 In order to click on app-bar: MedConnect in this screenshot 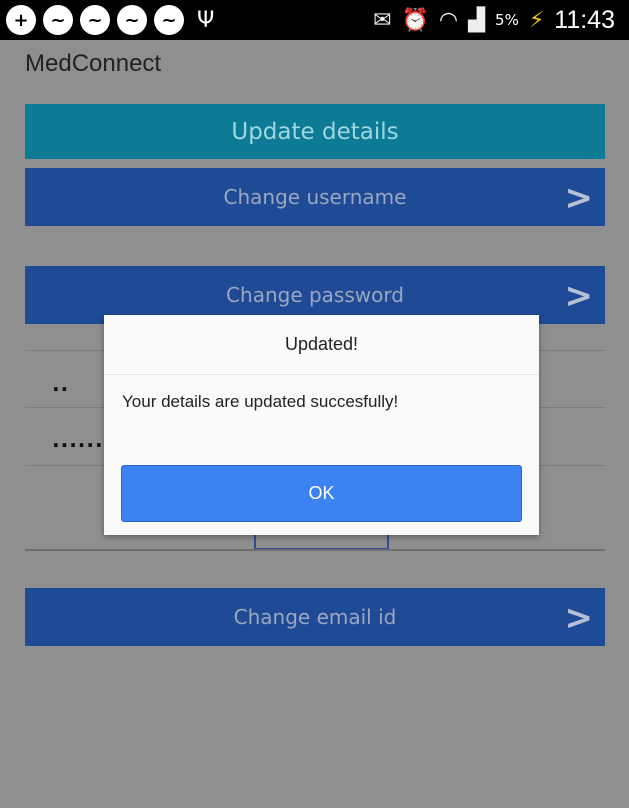, I will do `click(314, 69)`.